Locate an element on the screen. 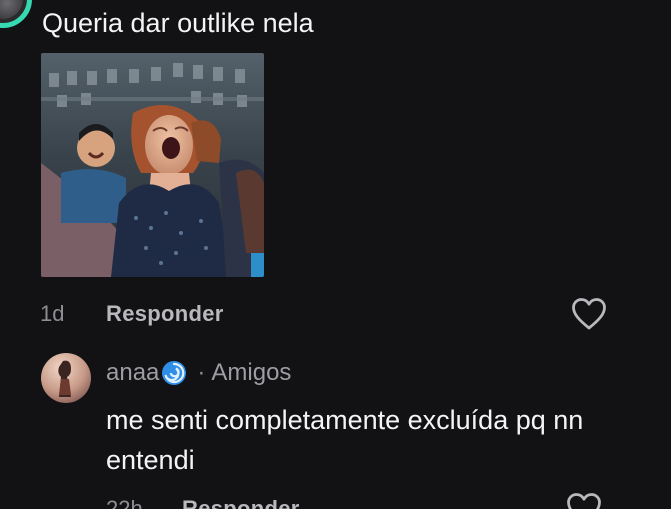 The width and height of the screenshot is (671, 509). username: anaa is located at coordinates (132, 373).